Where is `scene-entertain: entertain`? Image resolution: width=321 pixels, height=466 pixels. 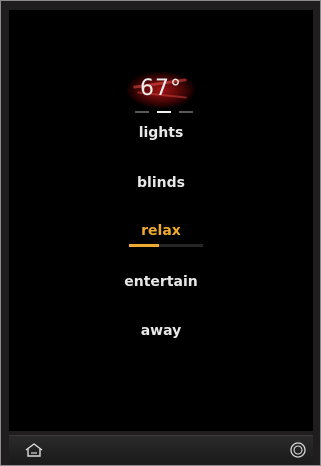
scene-entertain: entertain is located at coordinates (161, 282).